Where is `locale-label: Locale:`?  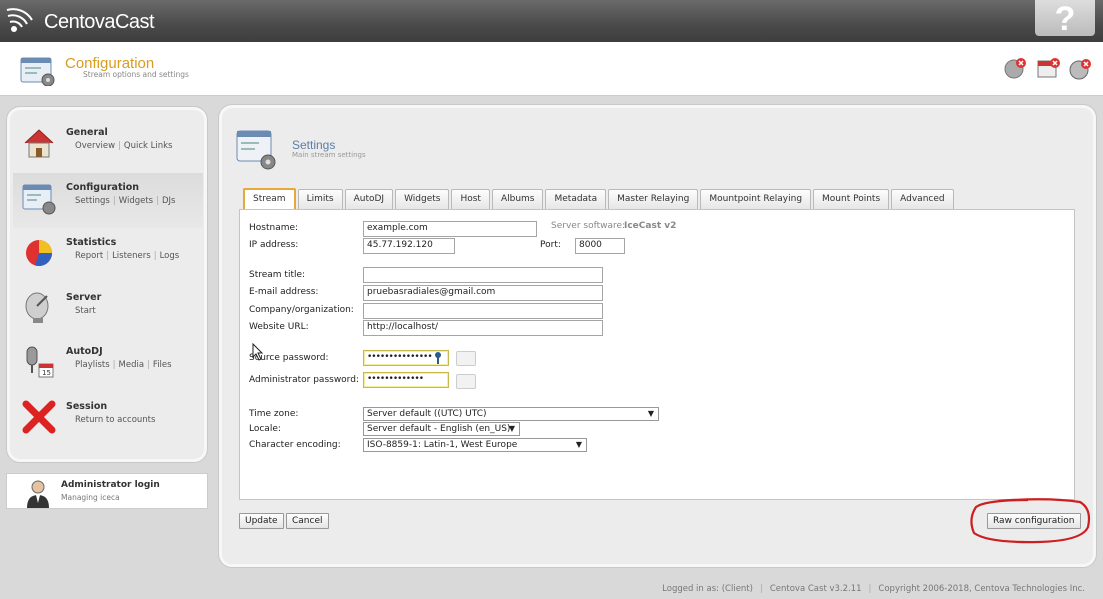
locale-label: Locale: is located at coordinates (265, 429).